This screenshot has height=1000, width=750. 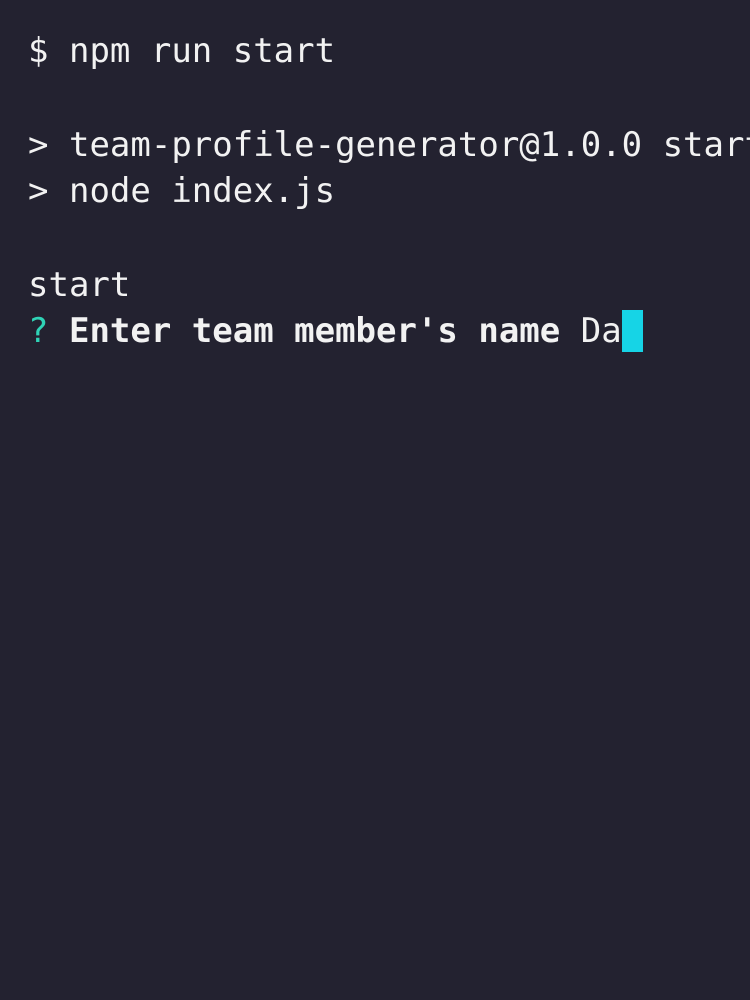 What do you see at coordinates (38, 51) in the screenshot?
I see `shell-prompt: $` at bounding box center [38, 51].